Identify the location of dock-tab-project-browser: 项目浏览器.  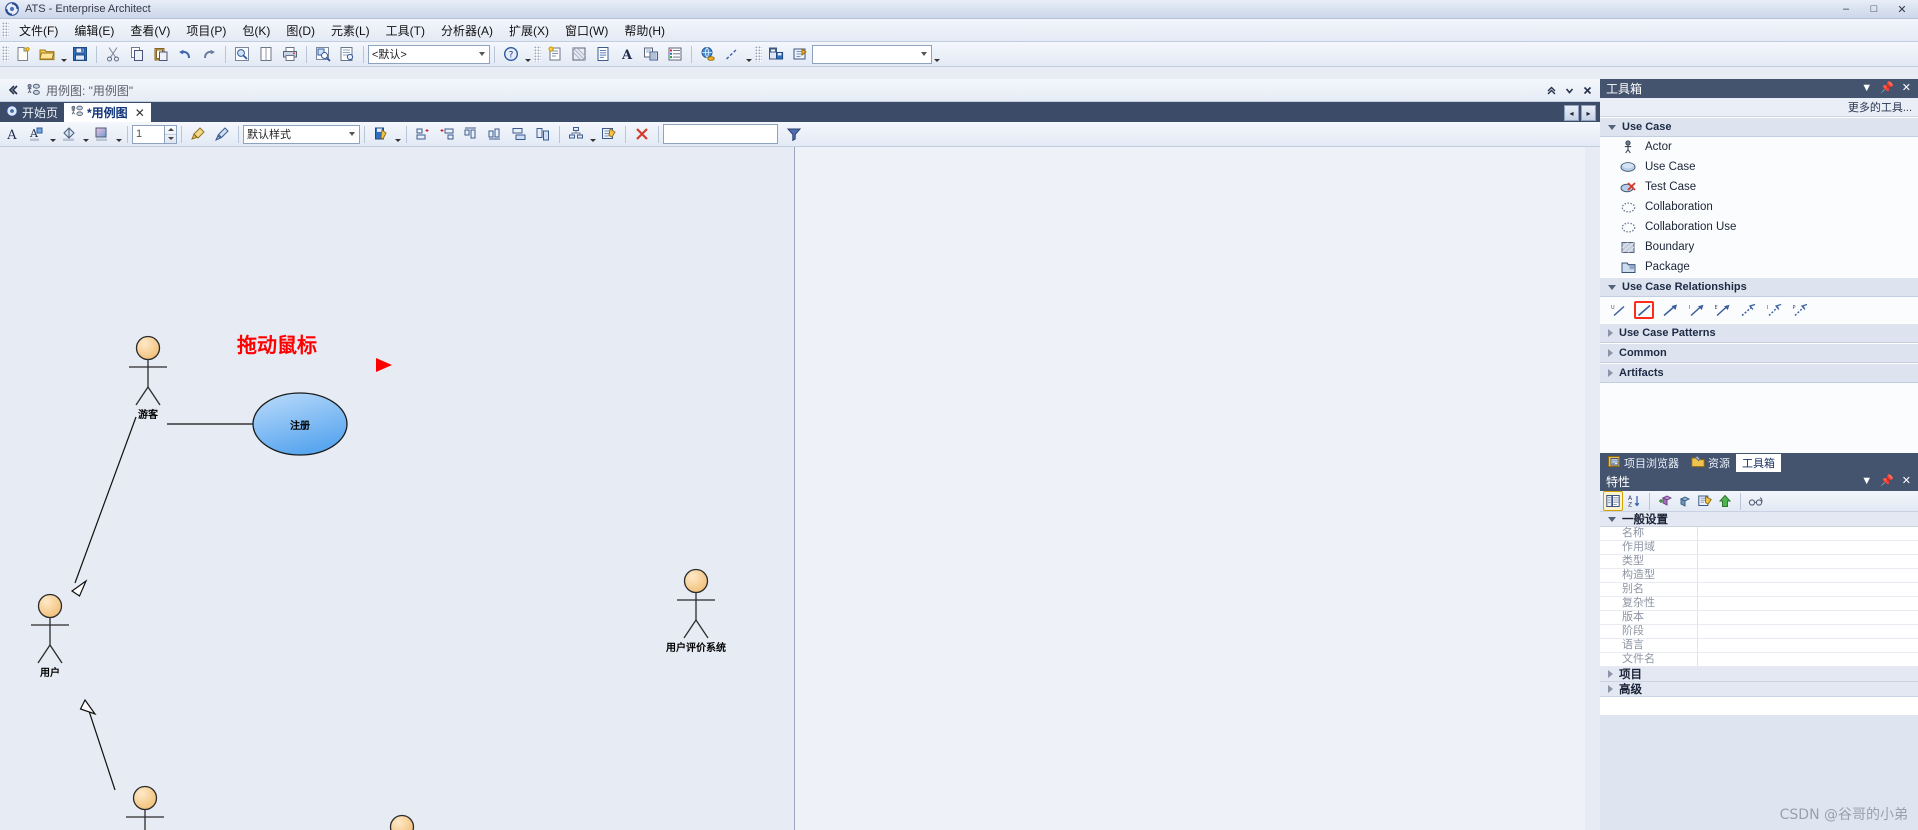
(1643, 463).